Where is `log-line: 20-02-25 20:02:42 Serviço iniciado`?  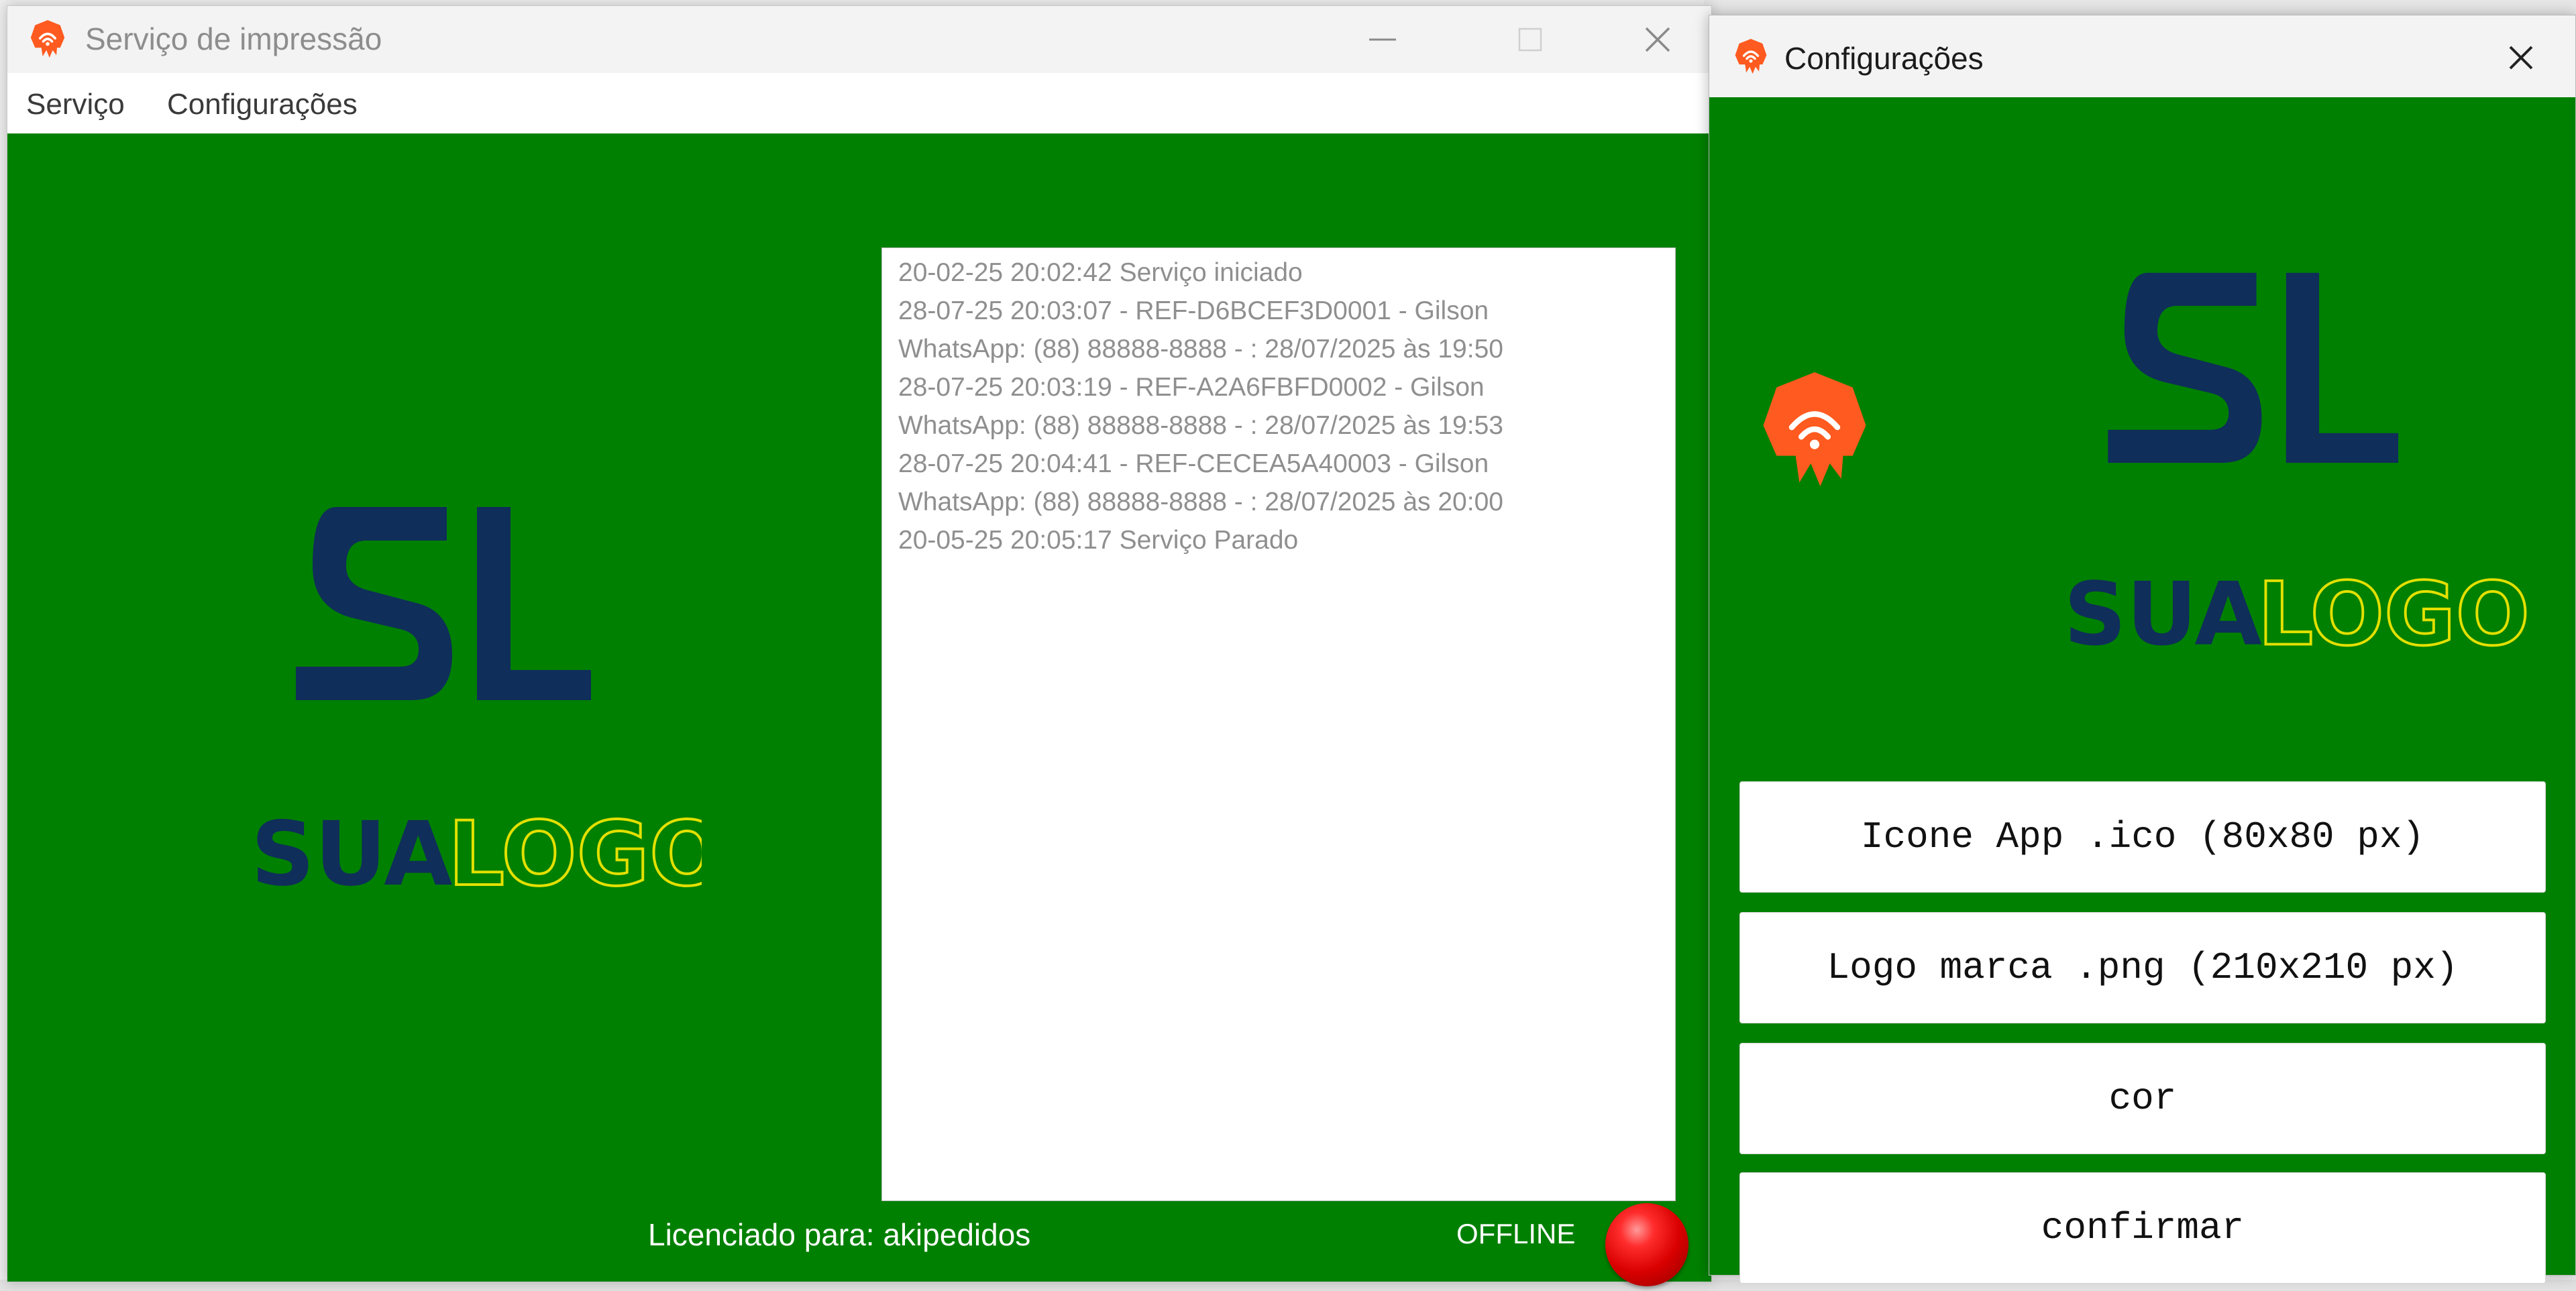
log-line: 20-02-25 20:02:42 Serviço iniciado is located at coordinates (1100, 272).